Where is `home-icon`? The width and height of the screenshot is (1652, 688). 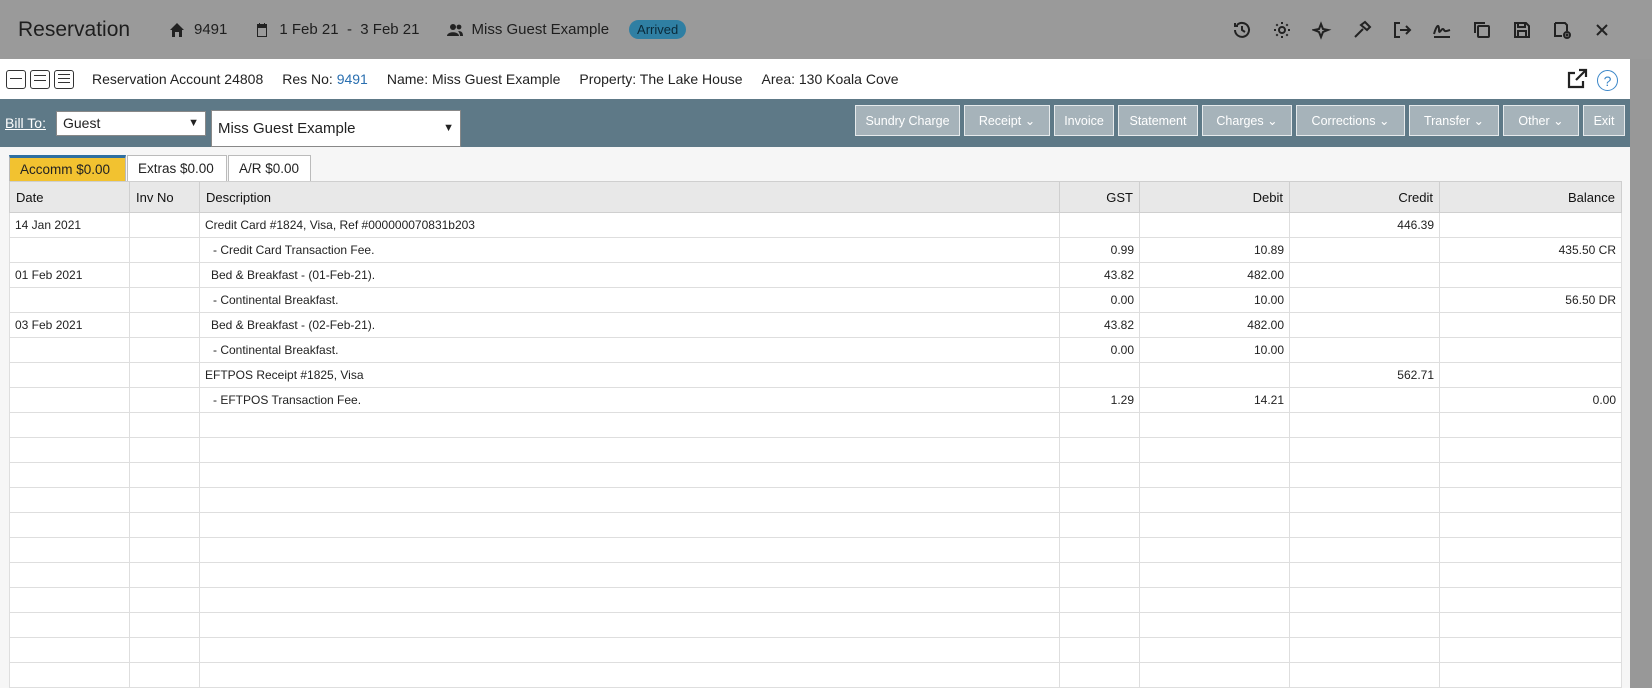
home-icon is located at coordinates (177, 30).